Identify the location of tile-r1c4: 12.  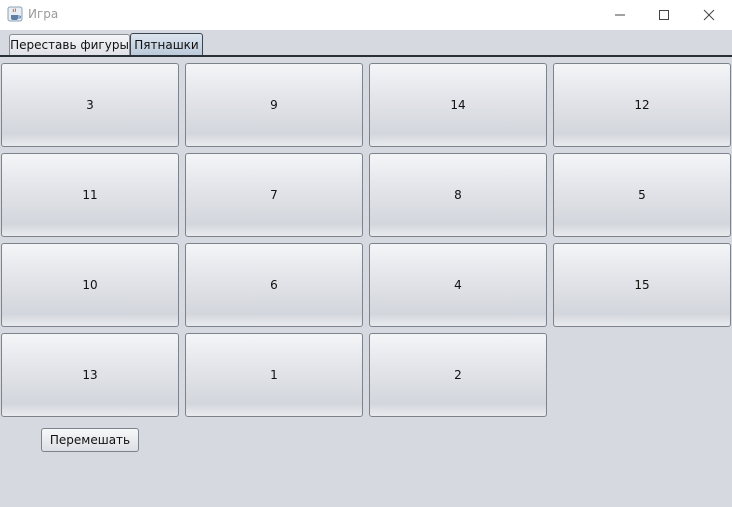
(642, 105).